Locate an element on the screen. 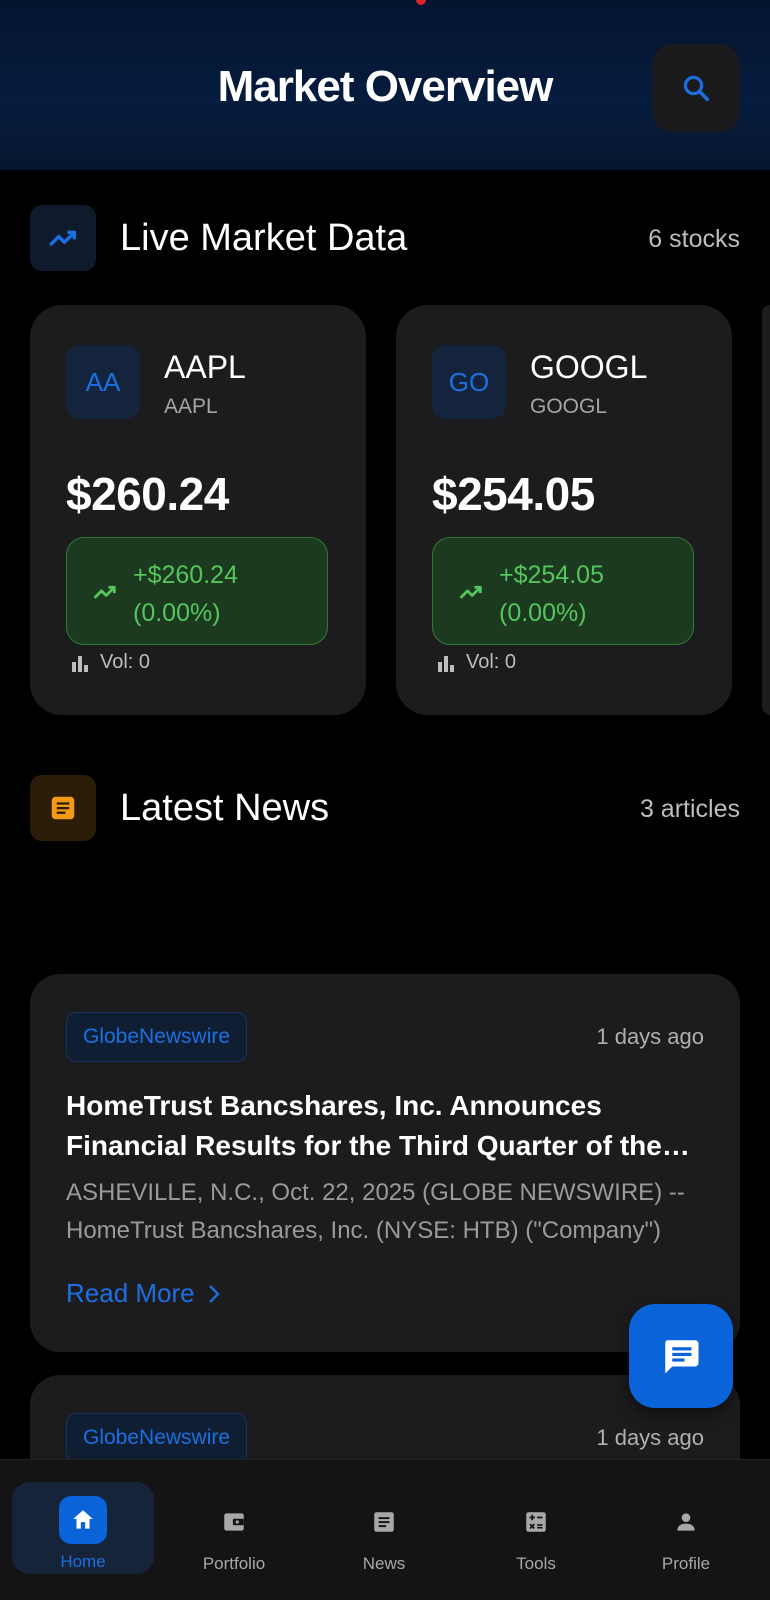  stock-price: $254.05 is located at coordinates (513, 494).